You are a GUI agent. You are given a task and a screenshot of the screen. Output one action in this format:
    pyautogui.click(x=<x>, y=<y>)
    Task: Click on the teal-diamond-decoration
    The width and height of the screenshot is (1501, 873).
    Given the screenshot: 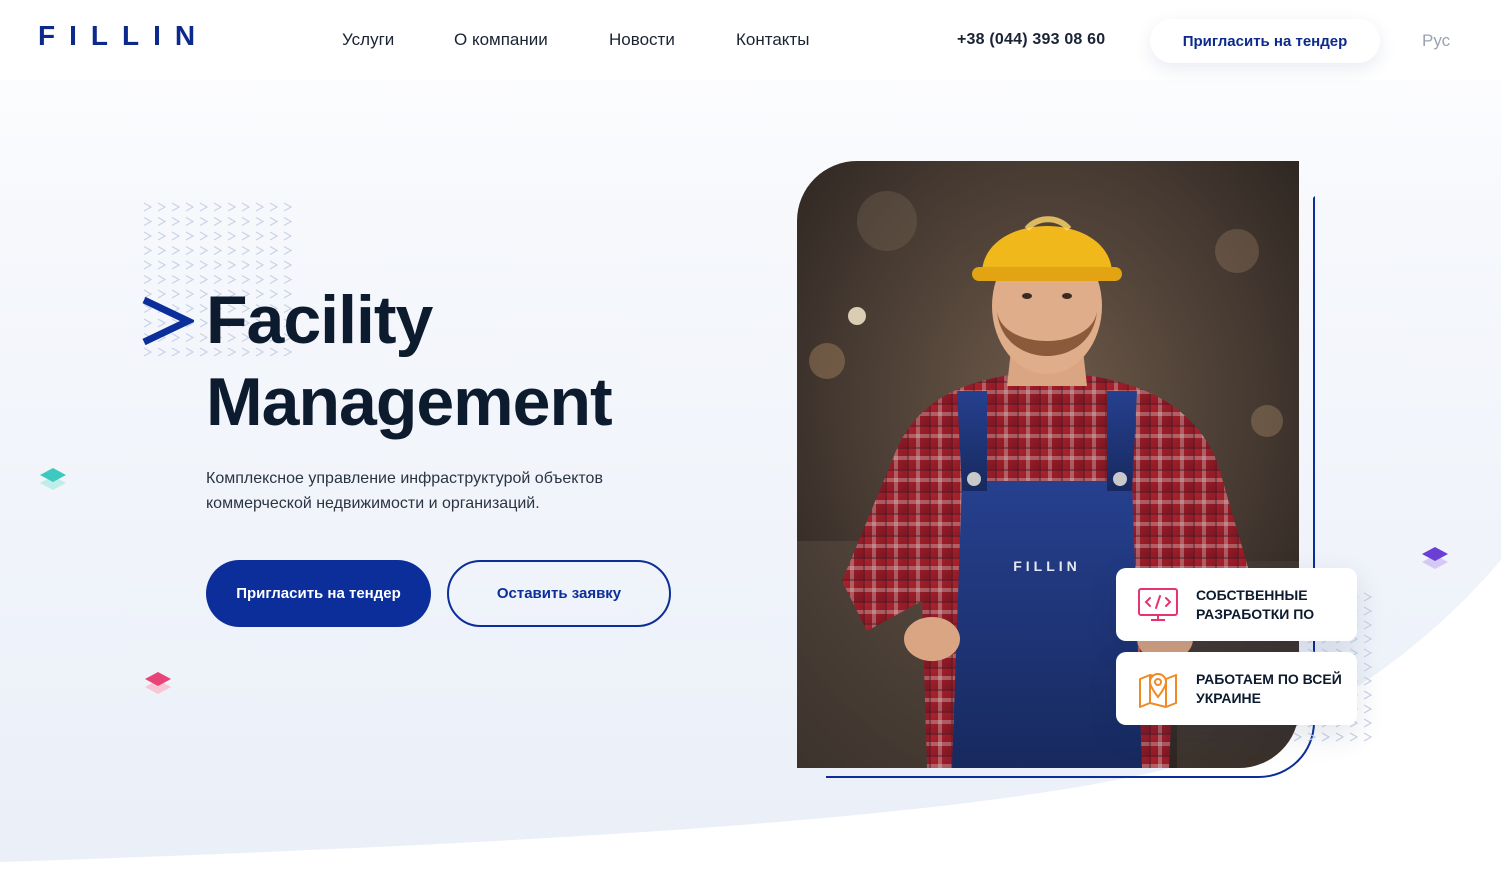 What is the action you would take?
    pyautogui.click(x=53, y=479)
    